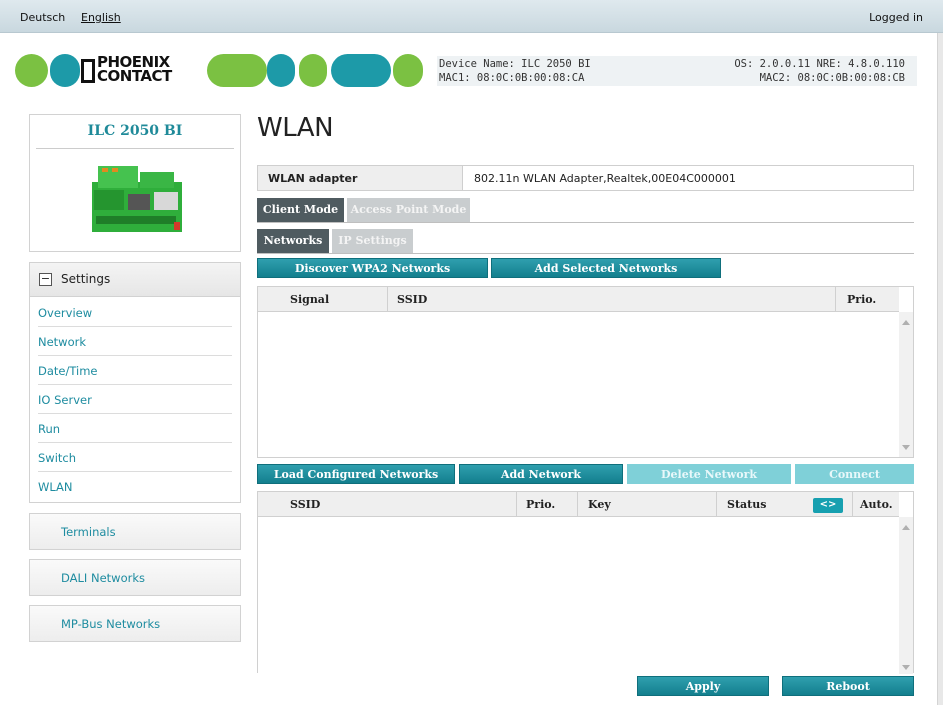 This screenshot has width=943, height=705. Describe the element at coordinates (356, 474) in the screenshot. I see `load-configured-networks-button: Load Configured Networks` at that location.